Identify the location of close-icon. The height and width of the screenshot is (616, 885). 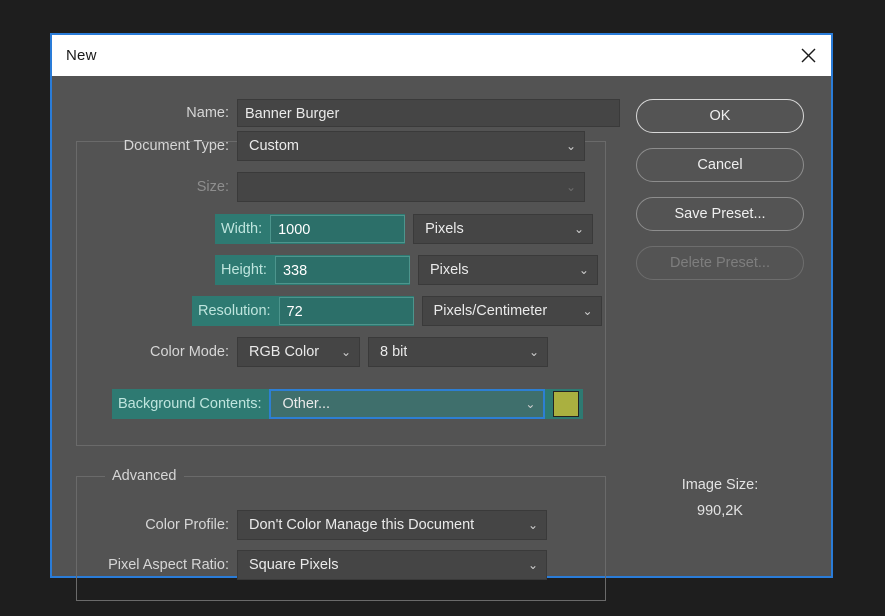
(808, 55).